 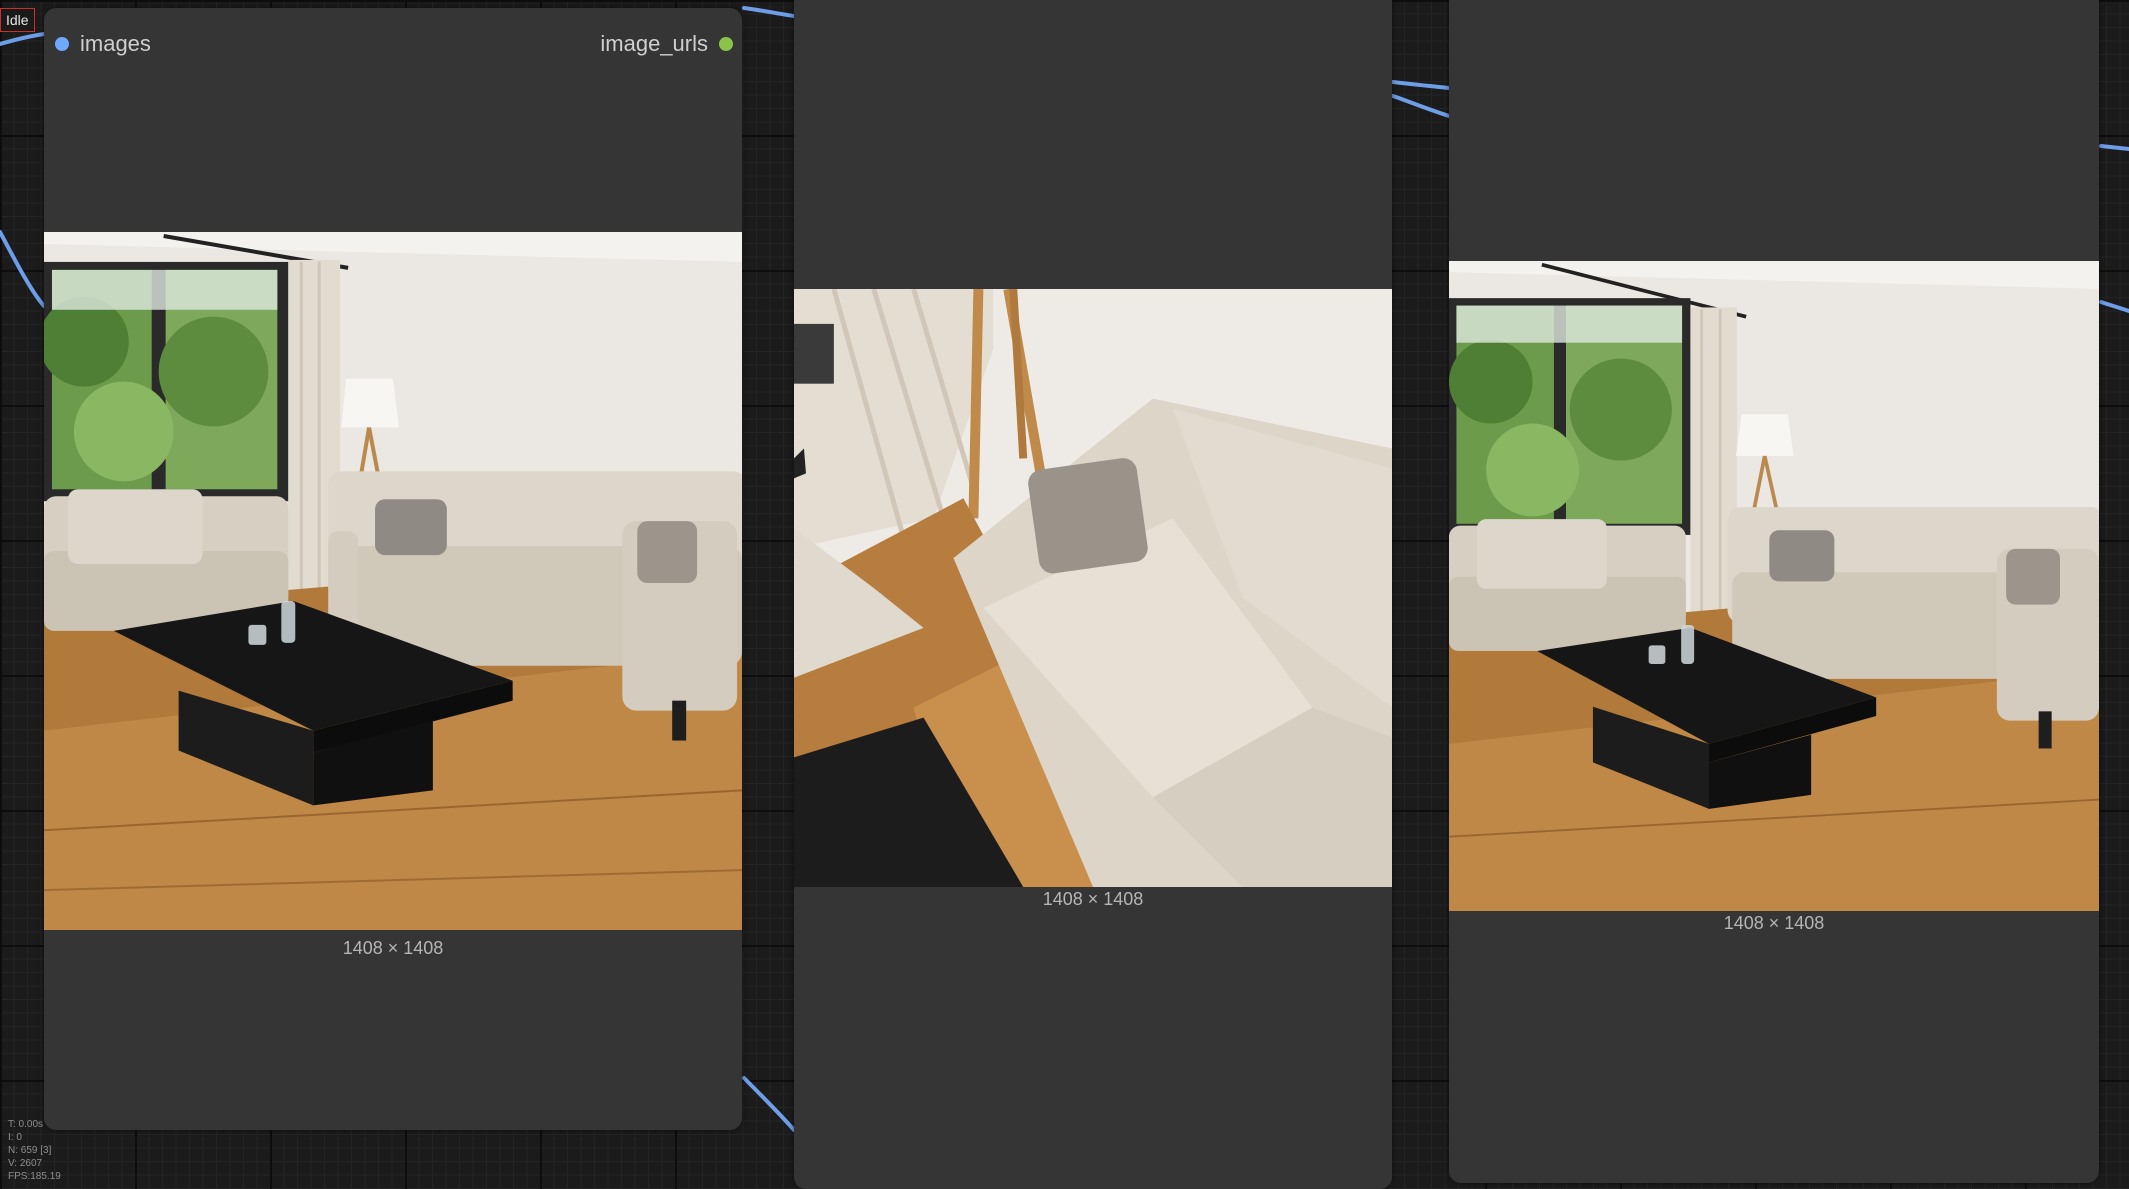 What do you see at coordinates (26, 1124) in the screenshot?
I see `stat-time: T: 0.00s` at bounding box center [26, 1124].